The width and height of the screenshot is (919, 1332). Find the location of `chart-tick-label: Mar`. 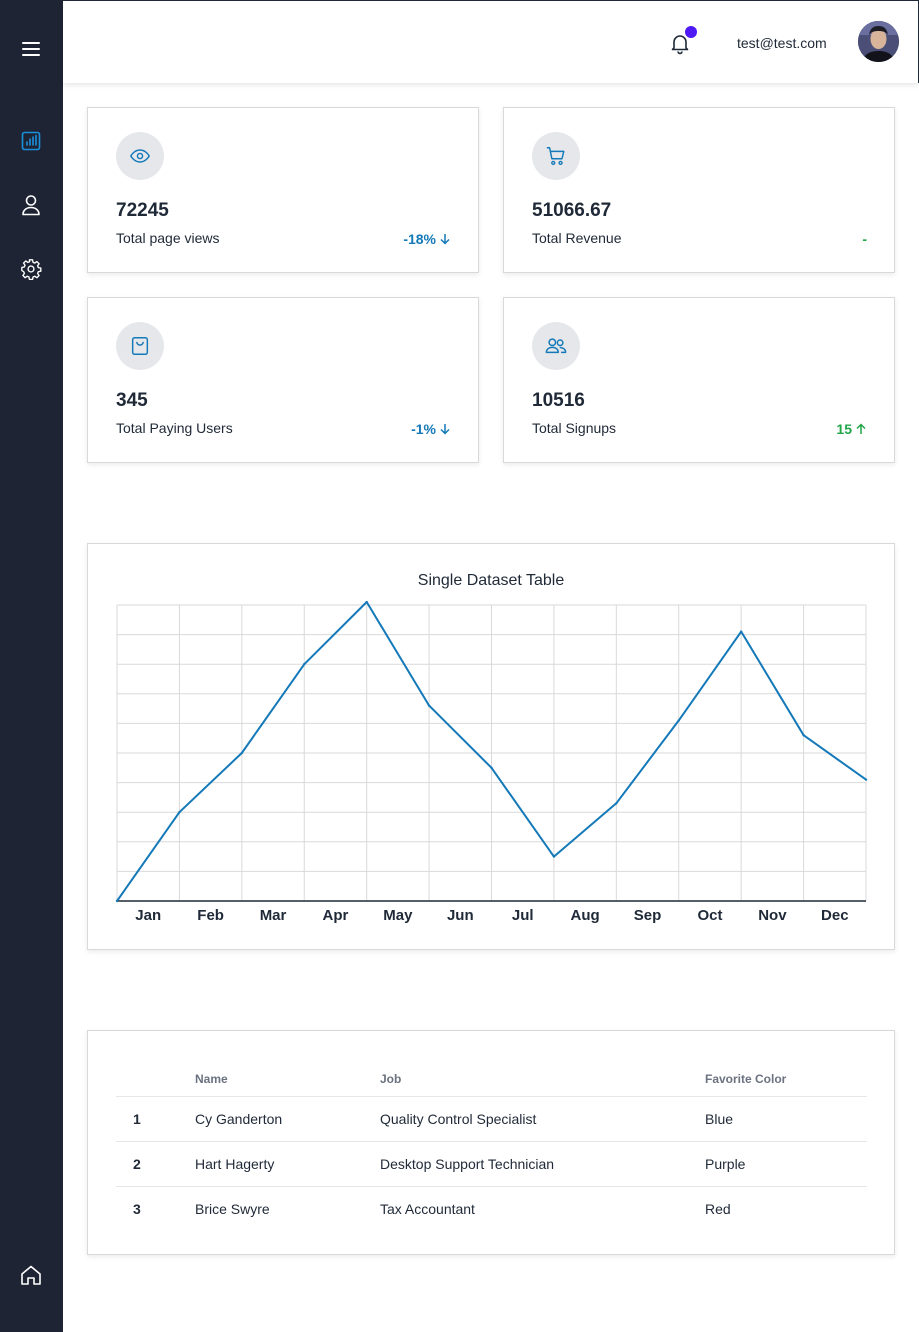

chart-tick-label: Mar is located at coordinates (273, 915).